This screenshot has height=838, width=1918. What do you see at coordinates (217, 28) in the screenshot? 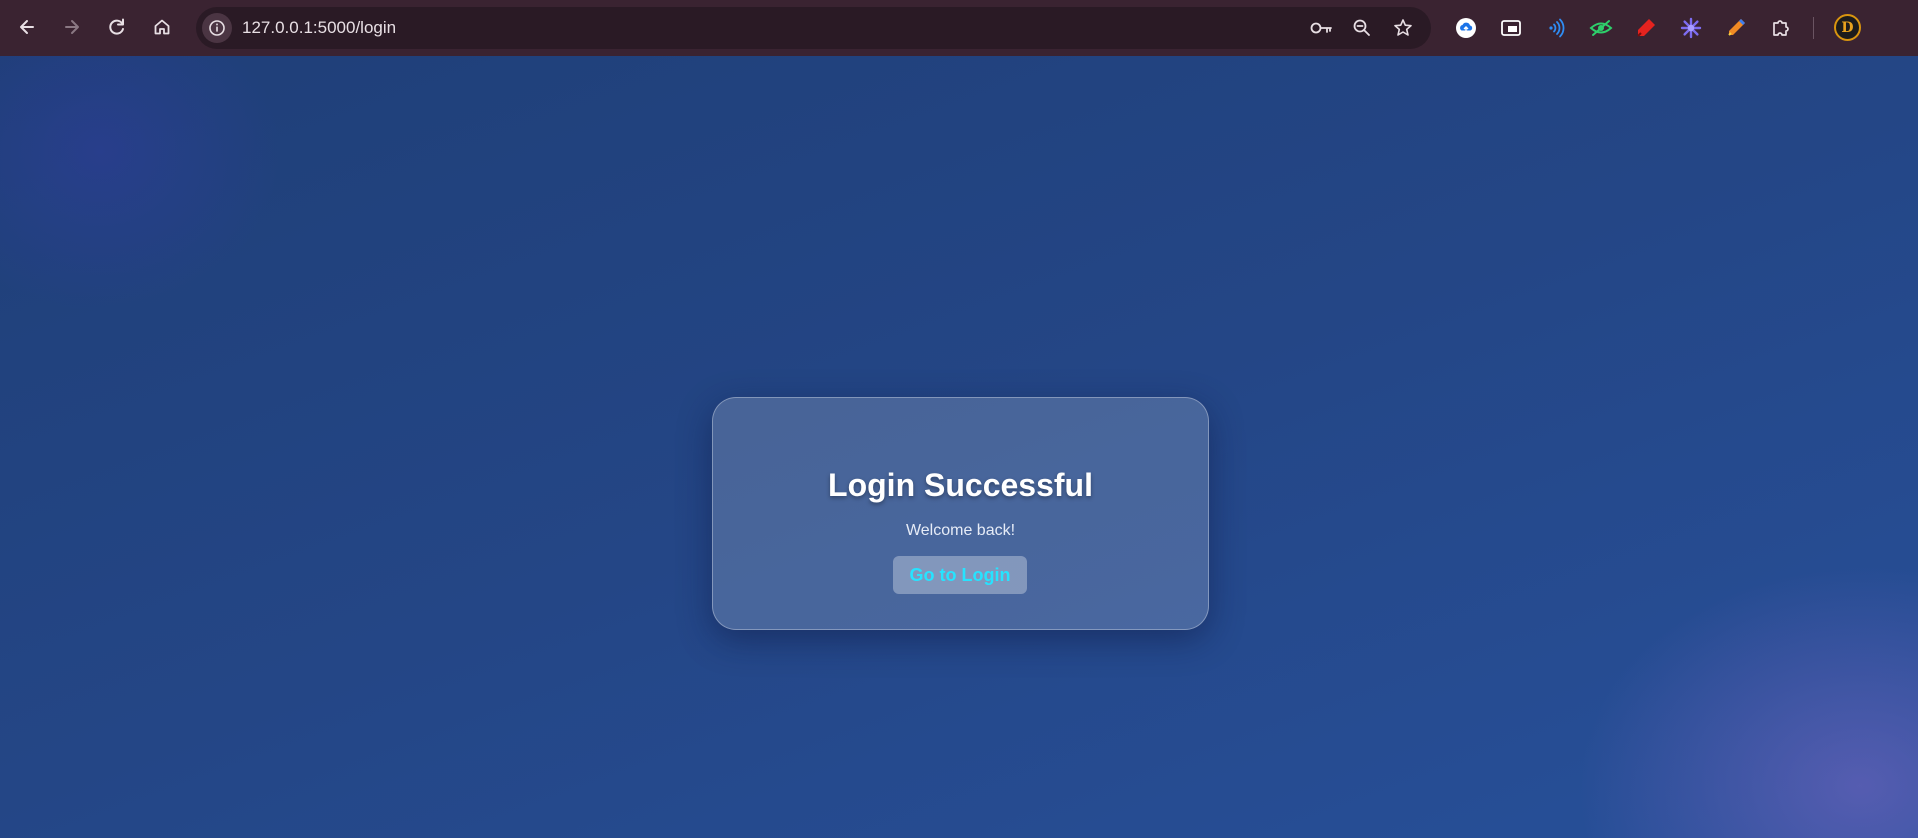
I see `site-info-icon` at bounding box center [217, 28].